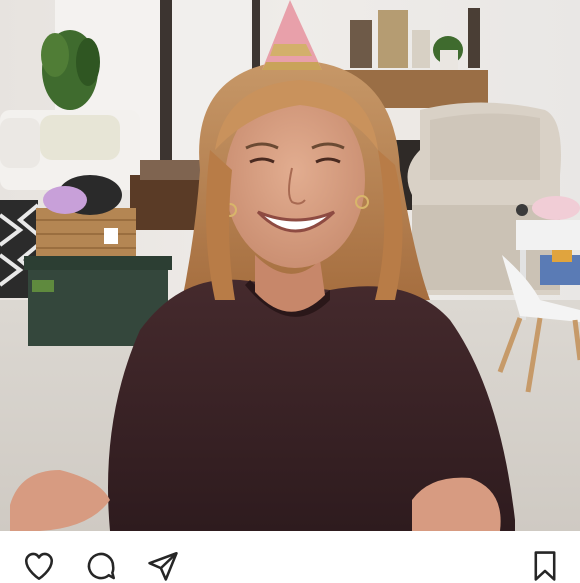 This screenshot has width=580, height=583. I want to click on post-action-bar, so click(290, 557).